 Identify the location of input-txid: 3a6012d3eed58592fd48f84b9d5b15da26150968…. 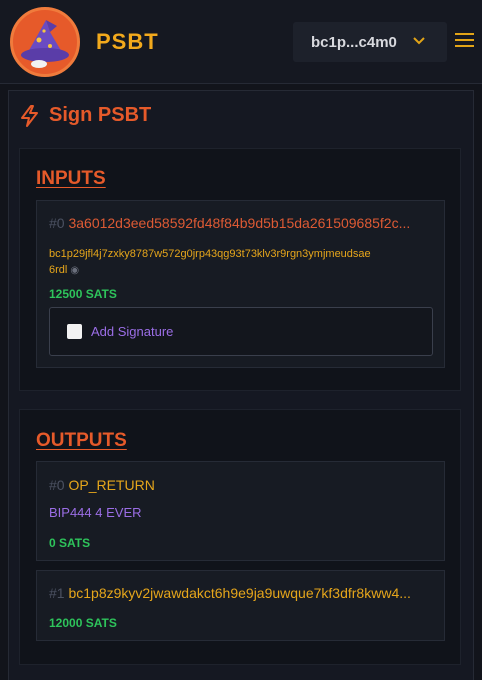
(239, 223).